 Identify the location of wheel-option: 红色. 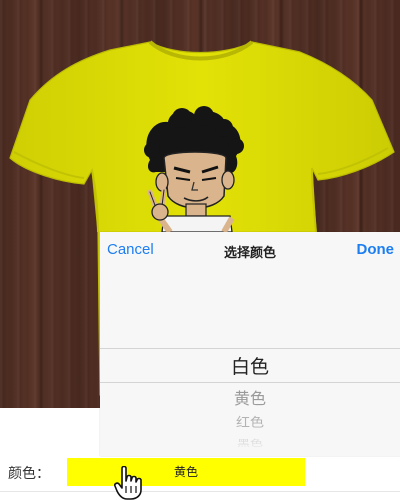
(250, 422).